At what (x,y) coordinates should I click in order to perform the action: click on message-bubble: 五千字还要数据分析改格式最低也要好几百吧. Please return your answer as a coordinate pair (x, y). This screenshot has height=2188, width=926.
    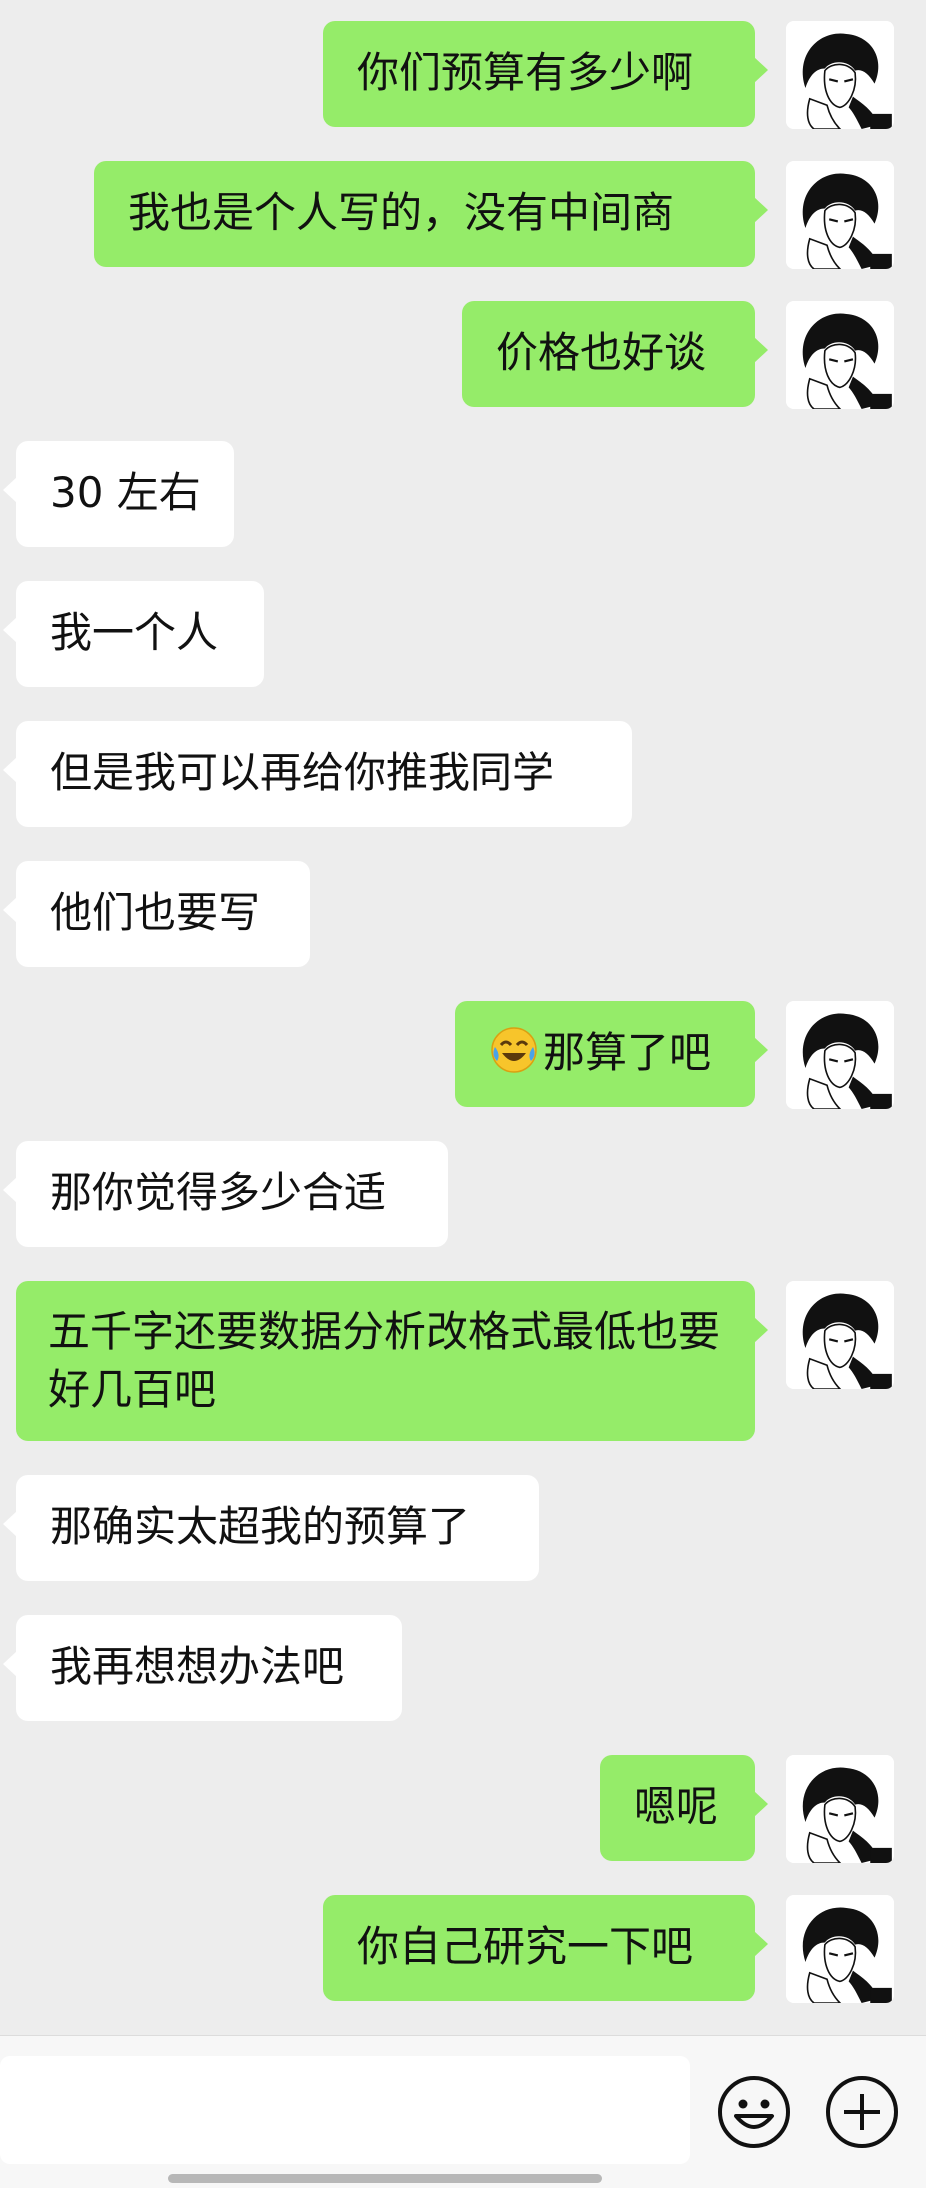
    Looking at the image, I should click on (392, 1361).